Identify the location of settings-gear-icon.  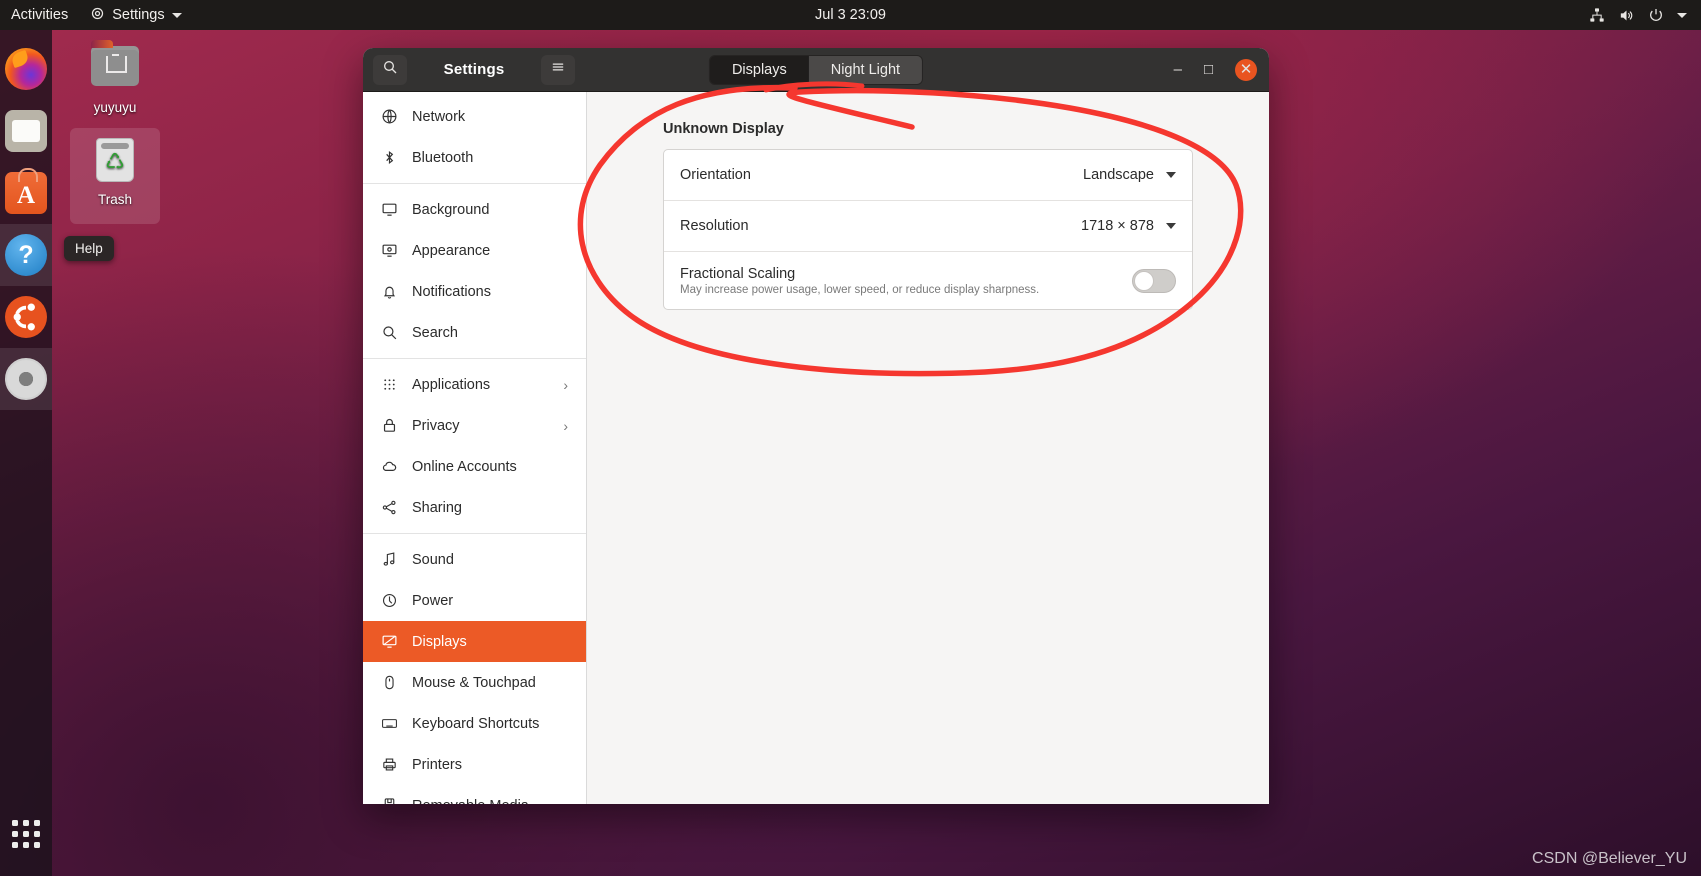
(26, 379).